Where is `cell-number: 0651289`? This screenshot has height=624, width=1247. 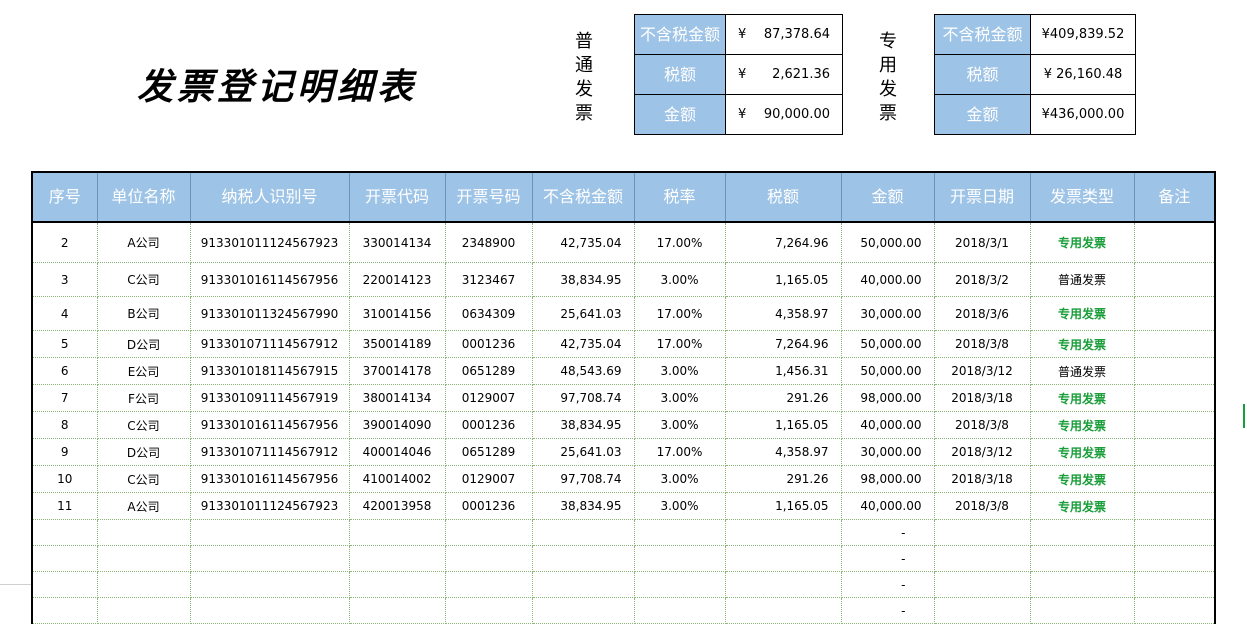
cell-number: 0651289 is located at coordinates (488, 371).